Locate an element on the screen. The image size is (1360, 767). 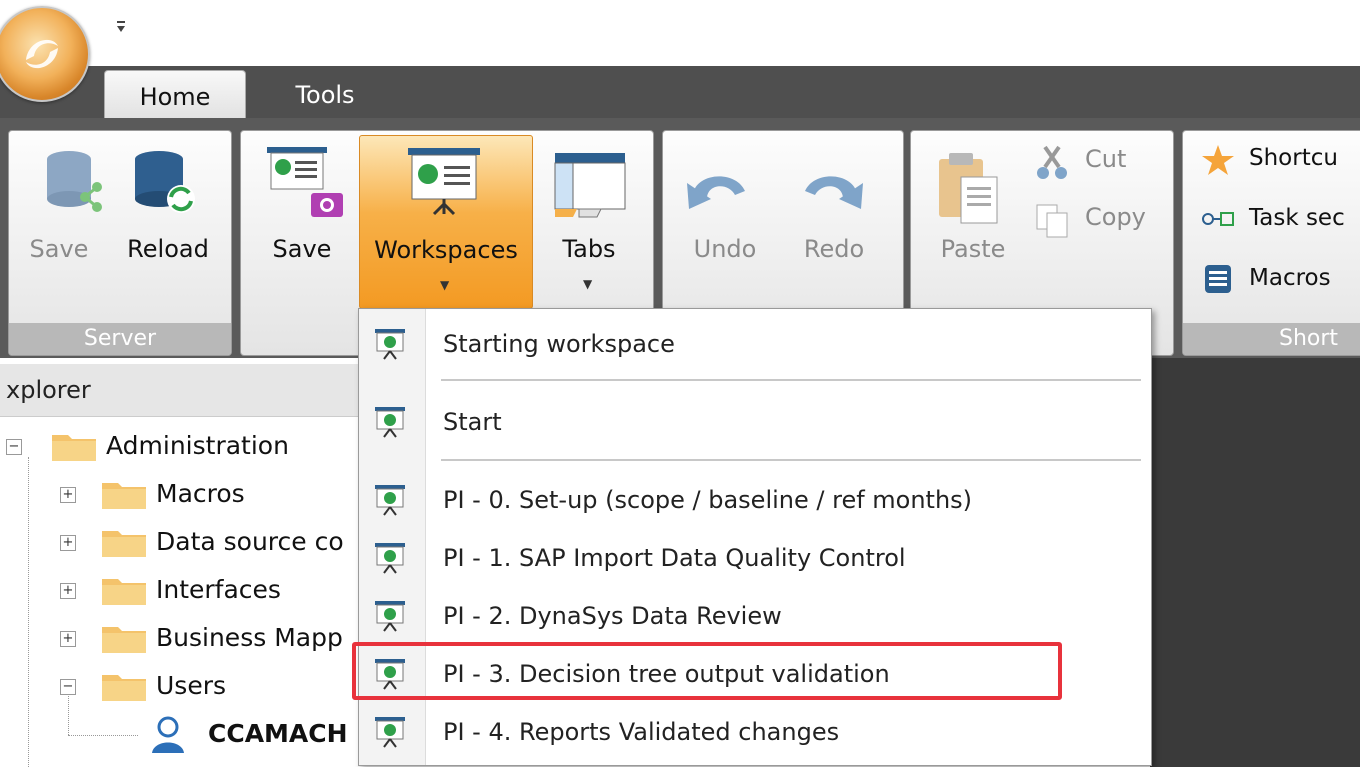
menu-item-label: PI - 2. DynaSys Data Review is located at coordinates (612, 616).